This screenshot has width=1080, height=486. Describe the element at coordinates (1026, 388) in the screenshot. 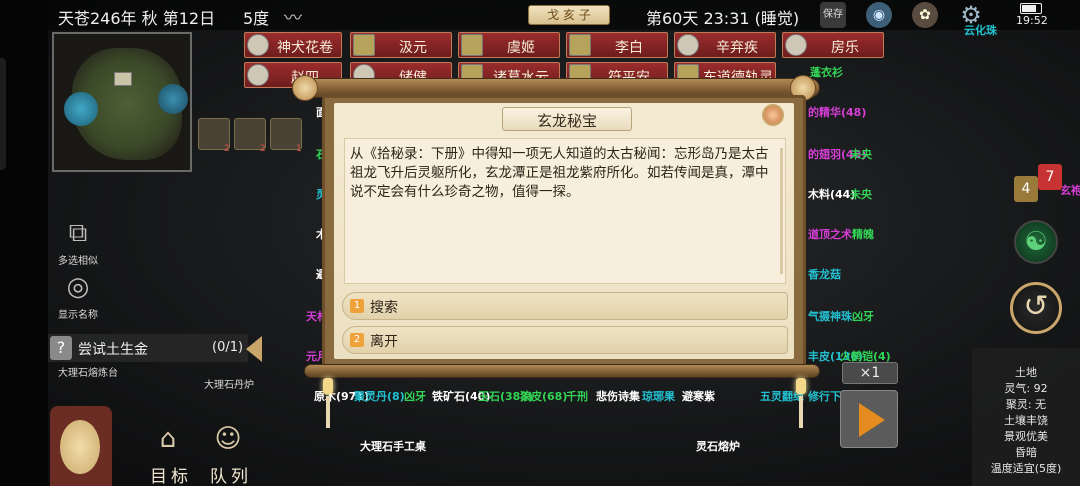

I see `tile-info-line: 灵气: 92` at that location.